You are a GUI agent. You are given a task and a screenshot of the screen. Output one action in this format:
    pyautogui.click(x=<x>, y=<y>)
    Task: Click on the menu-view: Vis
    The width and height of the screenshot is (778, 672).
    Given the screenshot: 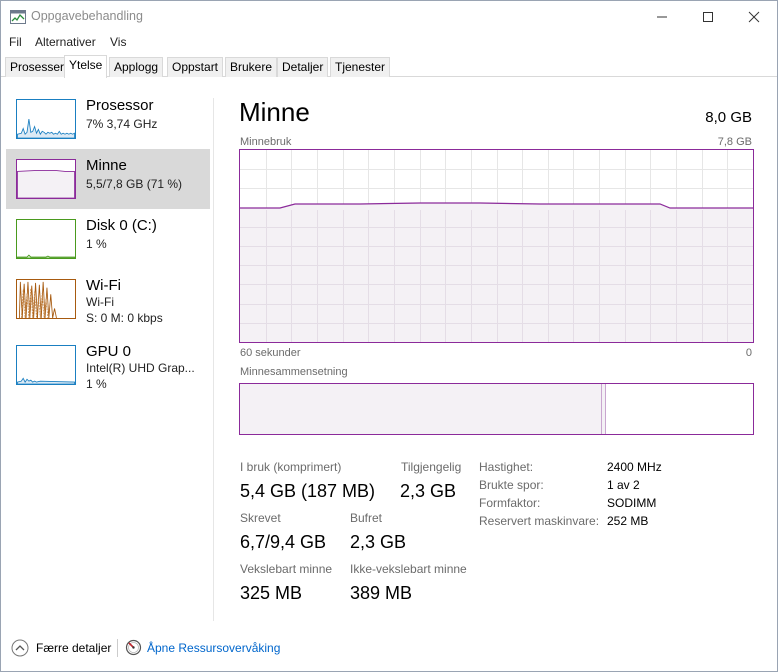 What is the action you would take?
    pyautogui.click(x=118, y=42)
    